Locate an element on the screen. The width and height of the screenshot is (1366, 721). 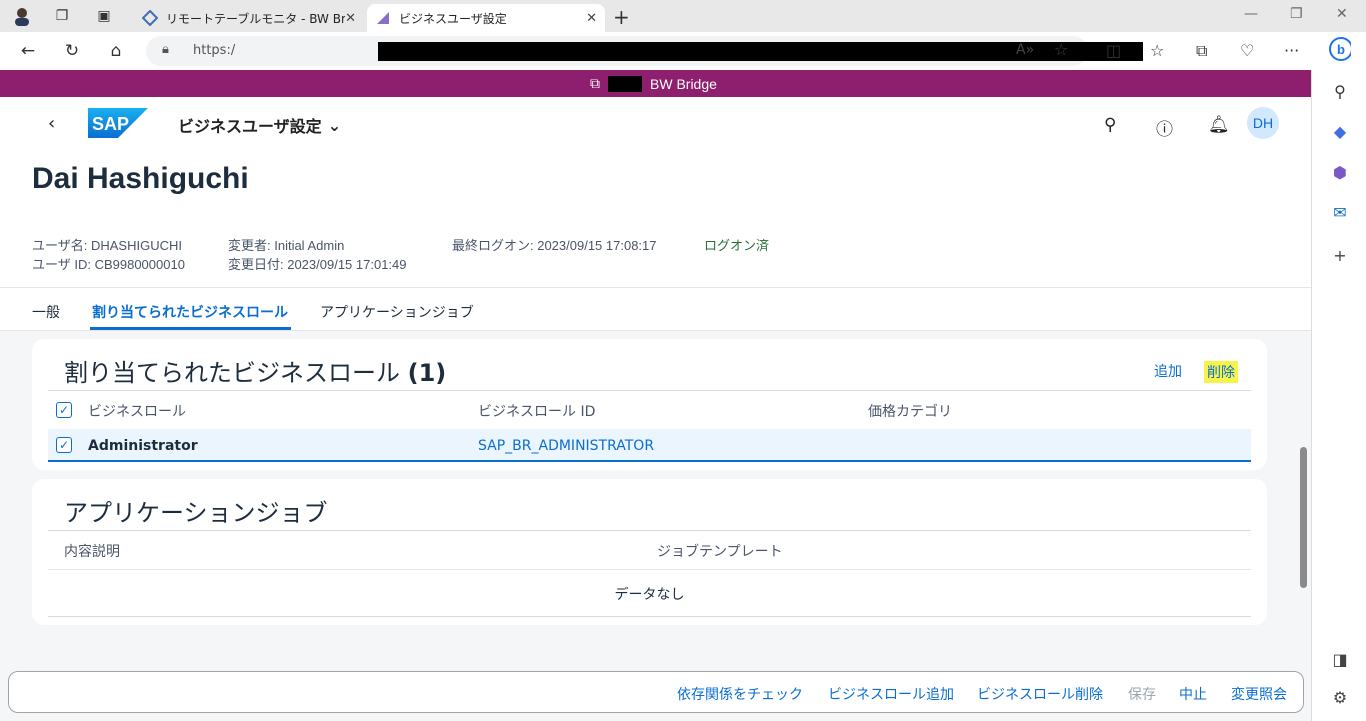
back-chevron-icon: ‹ is located at coordinates (51, 123).